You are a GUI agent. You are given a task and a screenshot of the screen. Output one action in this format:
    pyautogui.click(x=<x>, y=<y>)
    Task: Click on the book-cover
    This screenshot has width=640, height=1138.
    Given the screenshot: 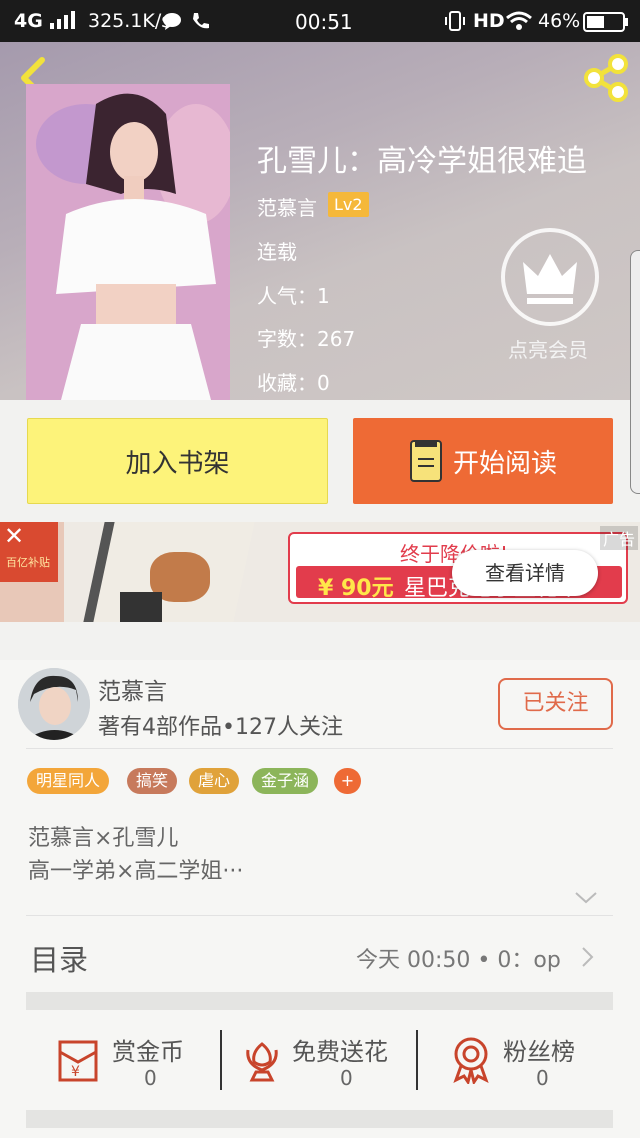 What is the action you would take?
    pyautogui.click(x=128, y=242)
    